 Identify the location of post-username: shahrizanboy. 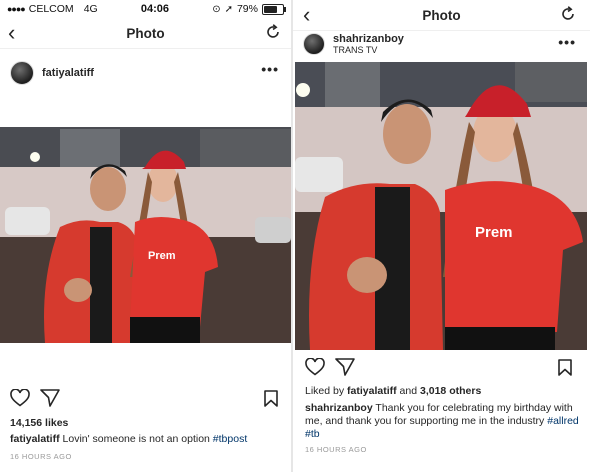
(368, 39).